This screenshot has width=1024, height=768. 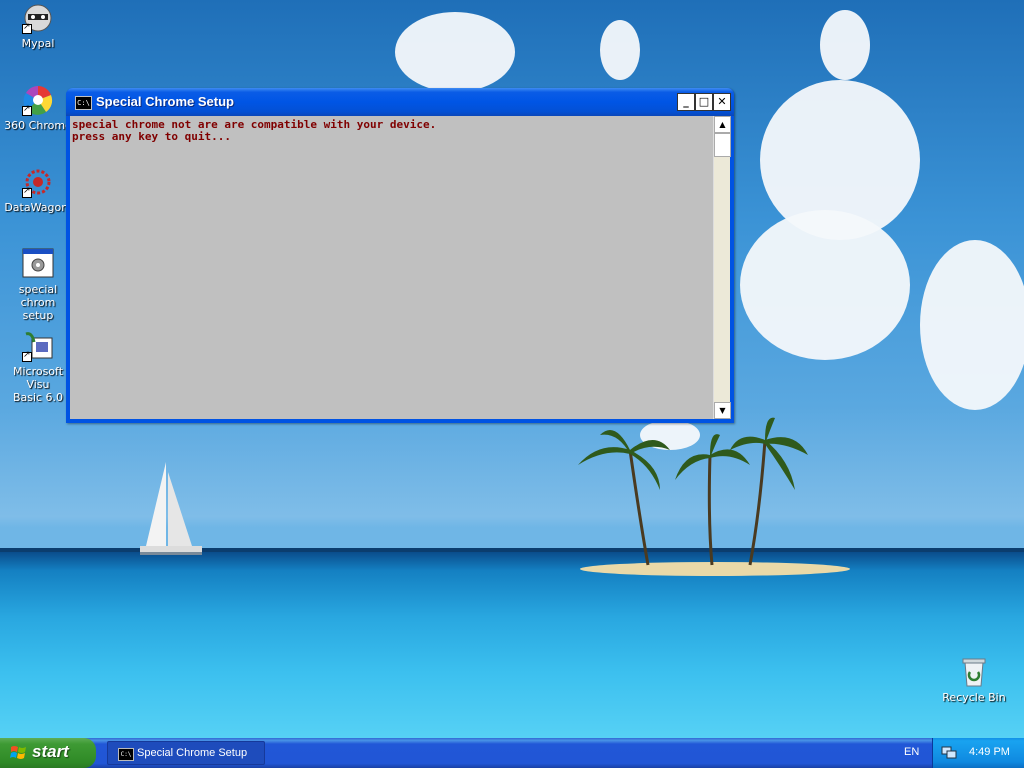 I want to click on network-icon, so click(x=949, y=753).